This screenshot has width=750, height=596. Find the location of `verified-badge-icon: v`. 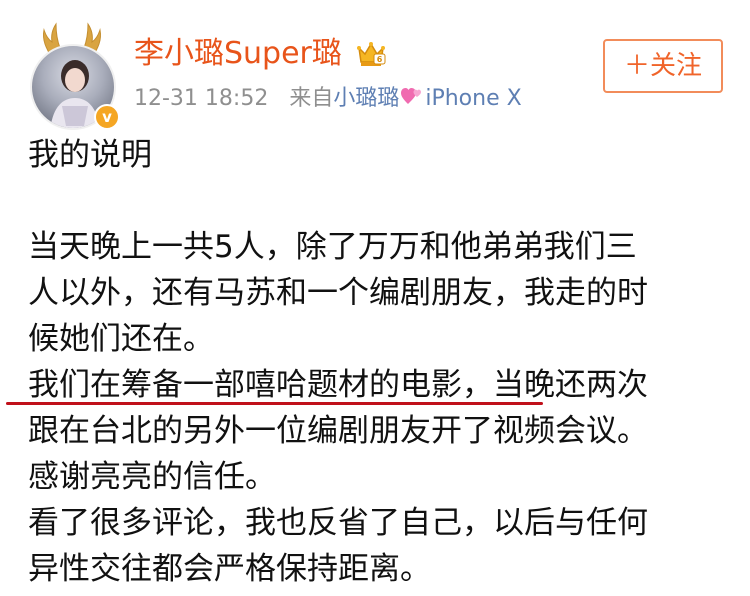

verified-badge-icon: v is located at coordinates (107, 117).